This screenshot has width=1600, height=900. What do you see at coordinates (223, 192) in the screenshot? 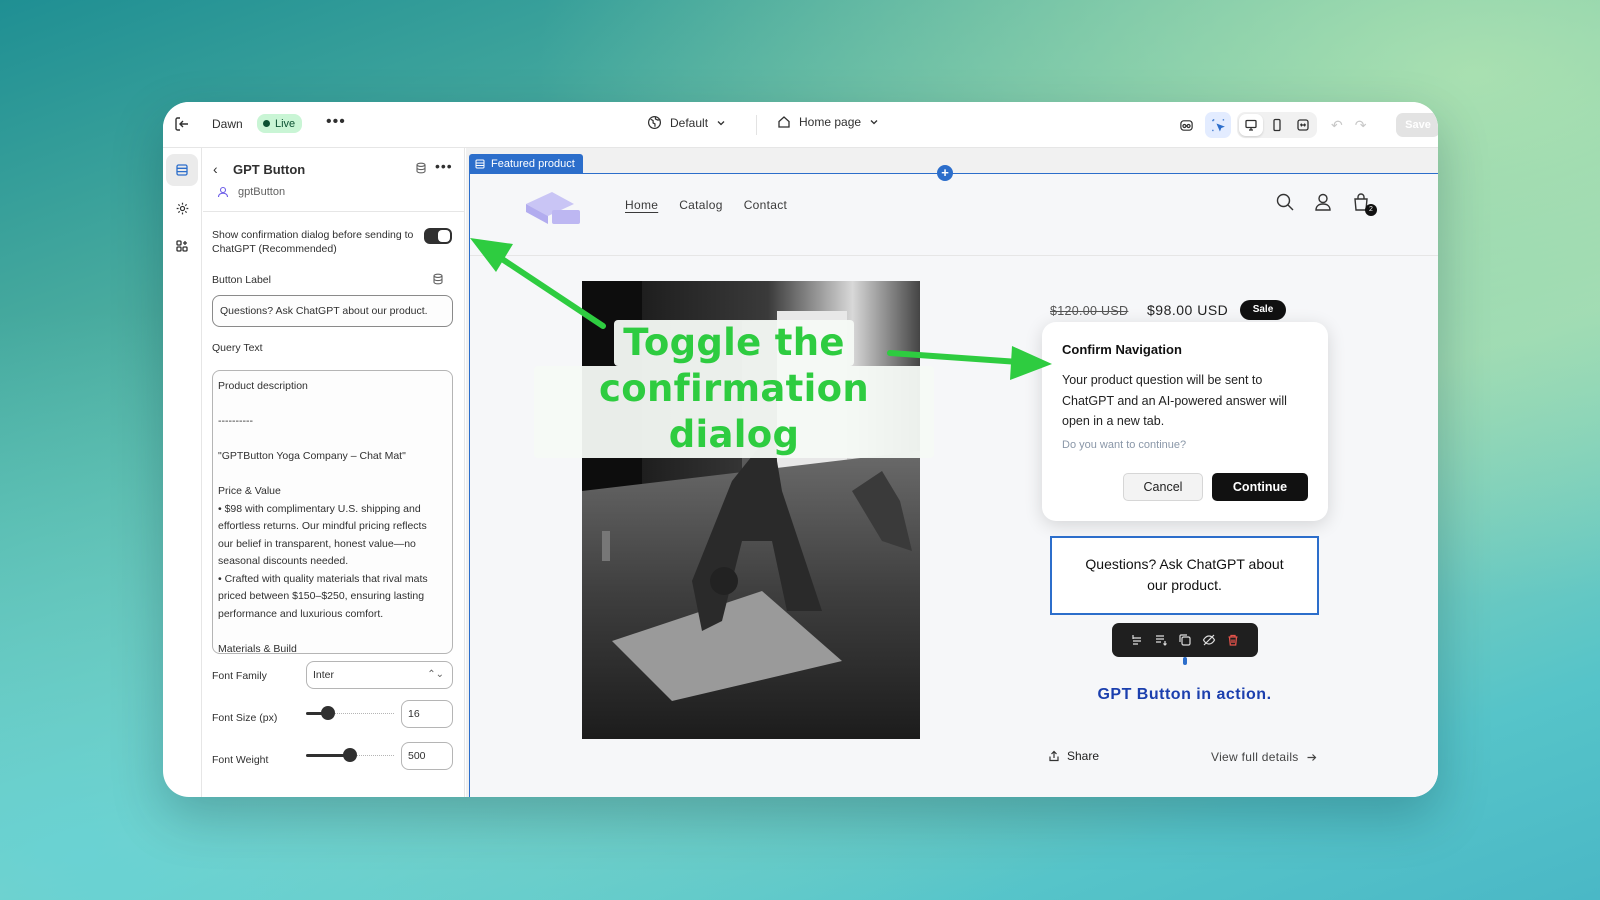
I see `app-block-icon` at bounding box center [223, 192].